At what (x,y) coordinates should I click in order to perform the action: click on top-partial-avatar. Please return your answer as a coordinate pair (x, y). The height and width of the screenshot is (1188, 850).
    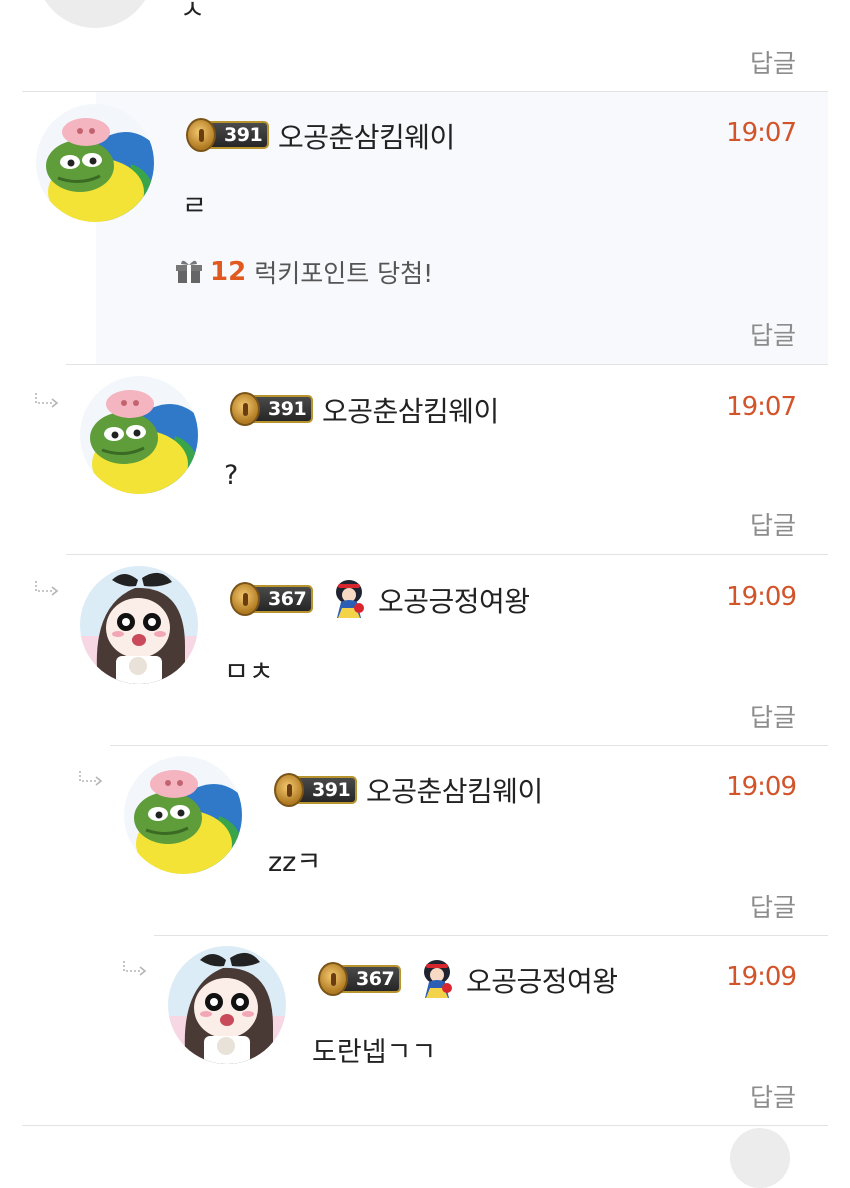
    Looking at the image, I should click on (95, 14).